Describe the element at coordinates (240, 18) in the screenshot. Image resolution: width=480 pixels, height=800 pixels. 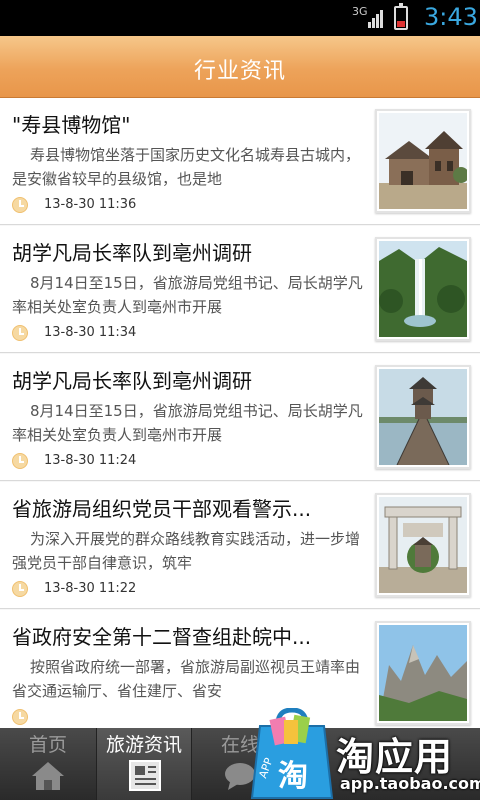
I see `status-bar: 3G 3:43` at that location.